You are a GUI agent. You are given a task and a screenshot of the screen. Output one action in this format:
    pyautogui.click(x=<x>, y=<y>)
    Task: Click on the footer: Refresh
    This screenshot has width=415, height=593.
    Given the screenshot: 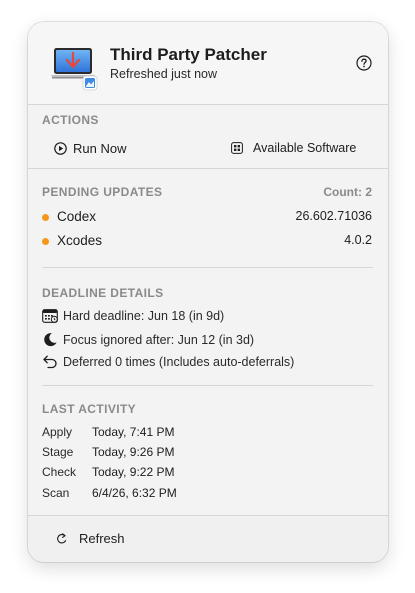 What is the action you would take?
    pyautogui.click(x=208, y=539)
    